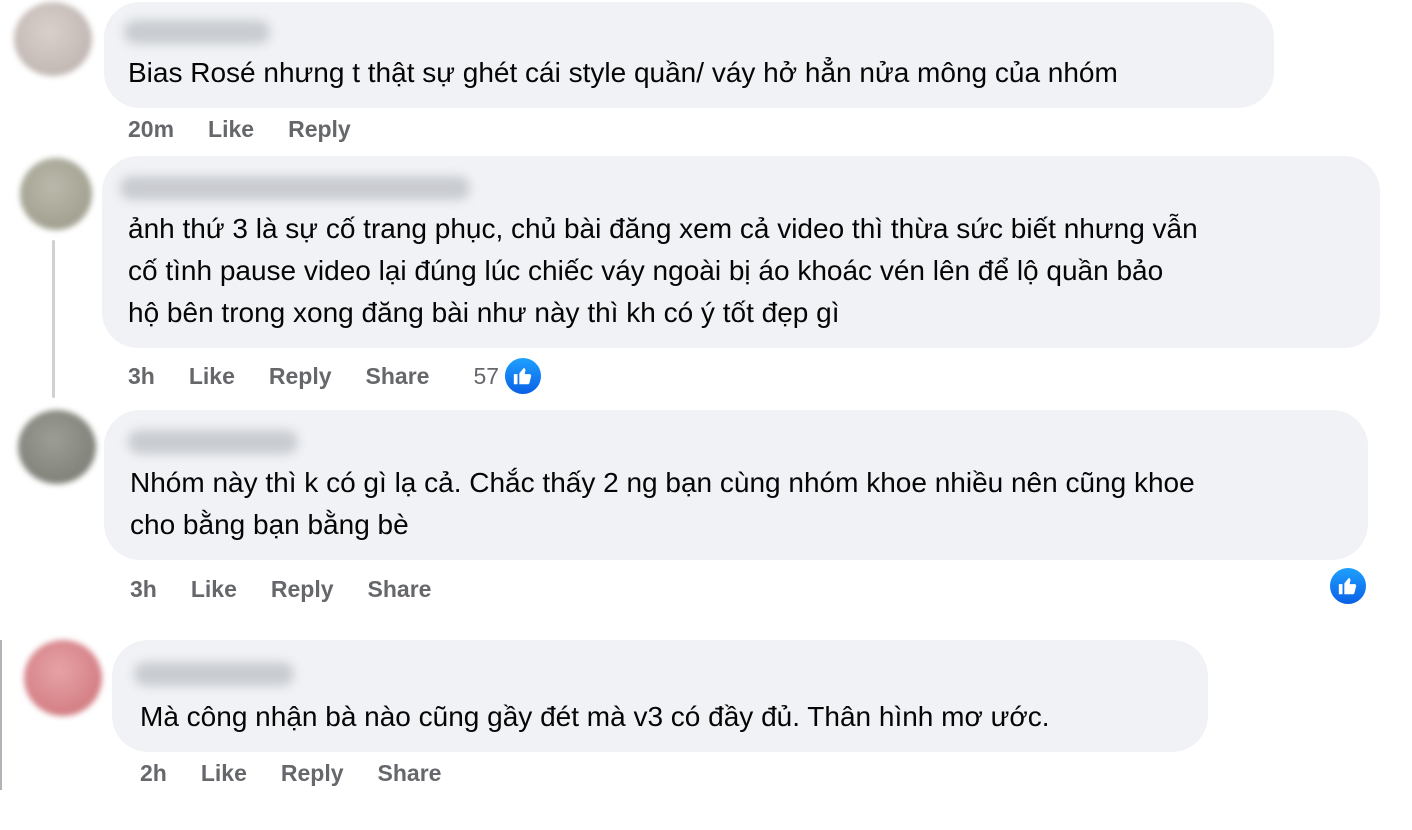 The width and height of the screenshot is (1412, 830). I want to click on comment-actions: 3h Like Reply Share, so click(297, 589).